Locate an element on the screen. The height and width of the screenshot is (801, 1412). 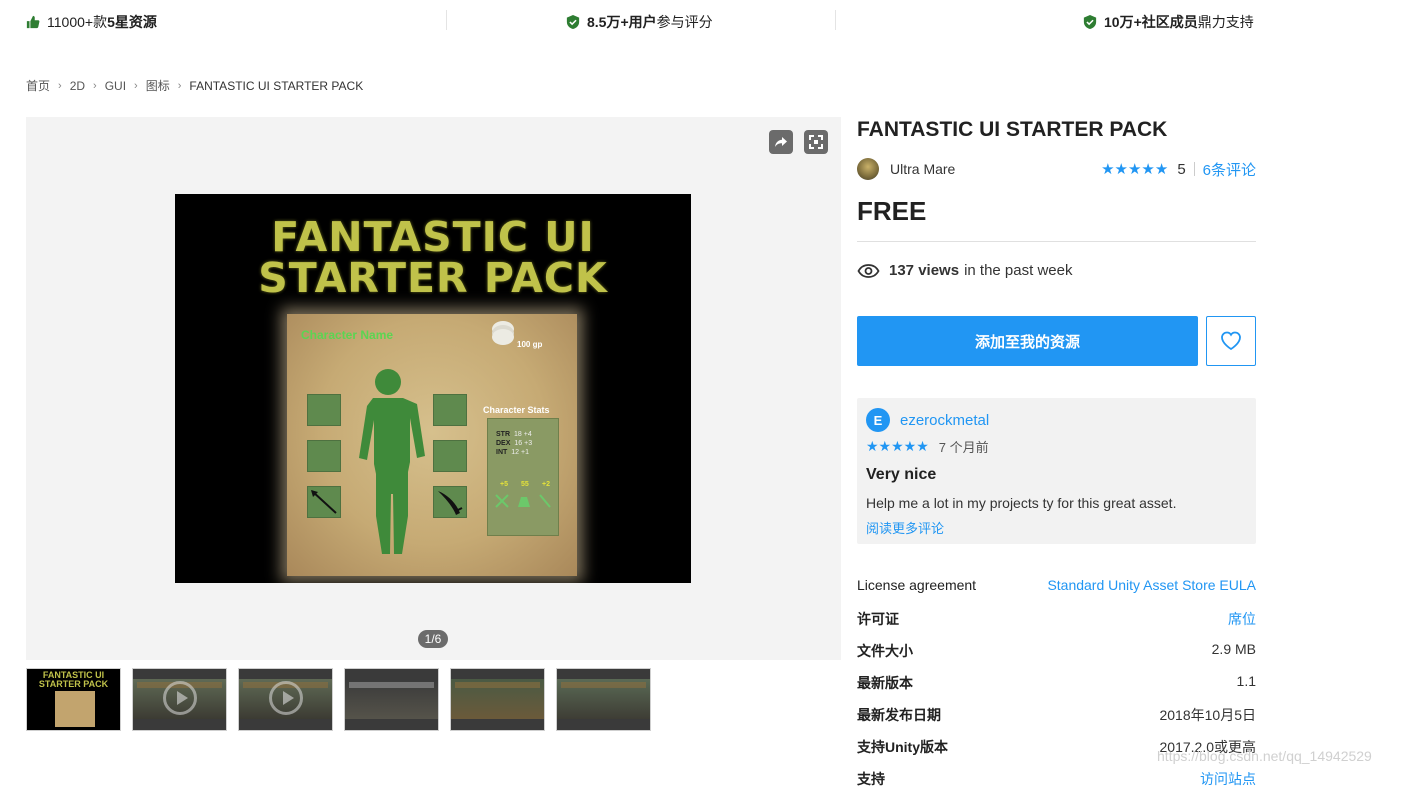
fullscreen-icon is located at coordinates (816, 142).